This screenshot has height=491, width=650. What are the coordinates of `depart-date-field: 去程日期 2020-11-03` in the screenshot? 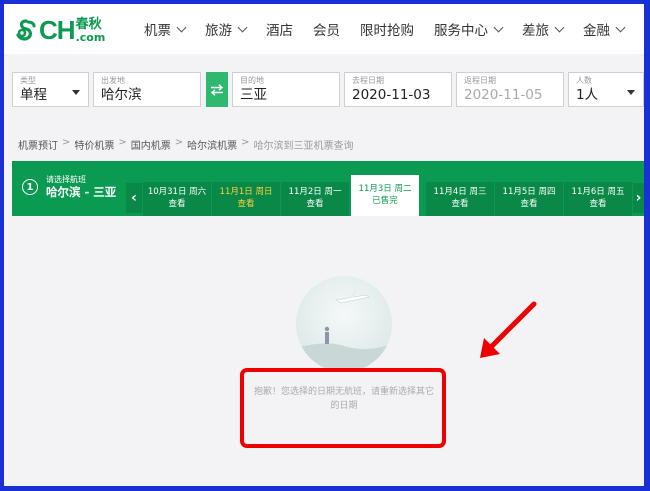 It's located at (398, 89).